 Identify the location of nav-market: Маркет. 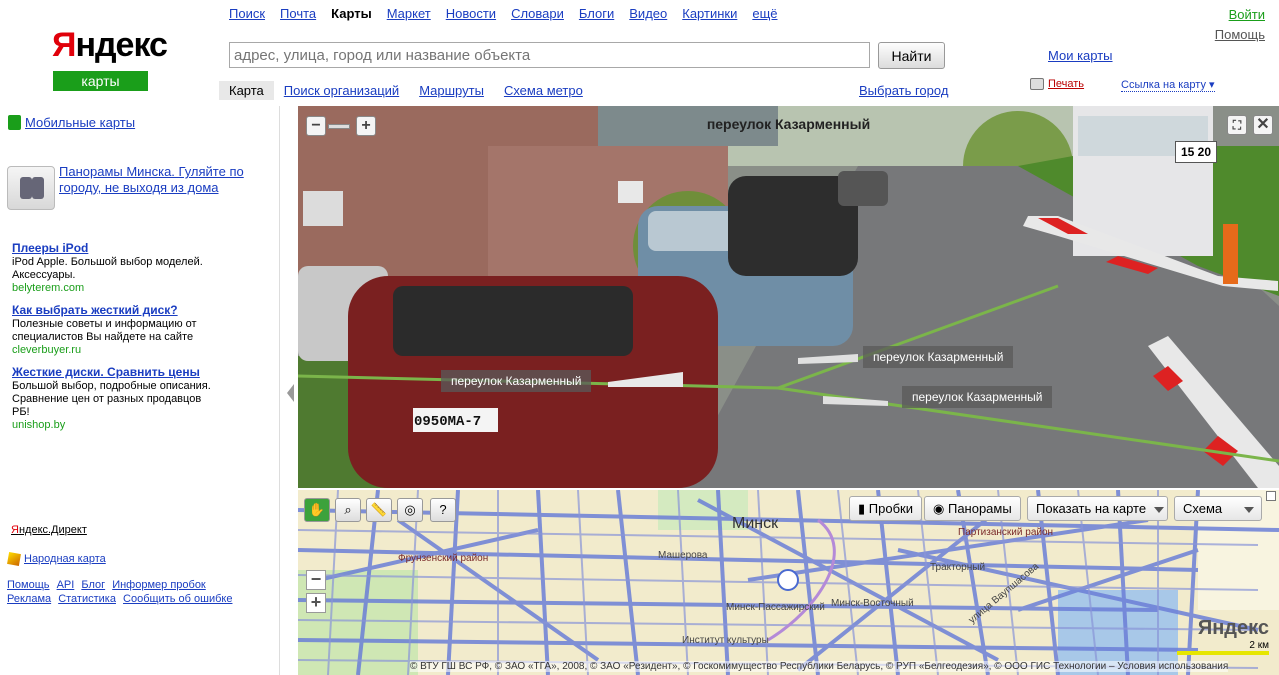
(409, 13).